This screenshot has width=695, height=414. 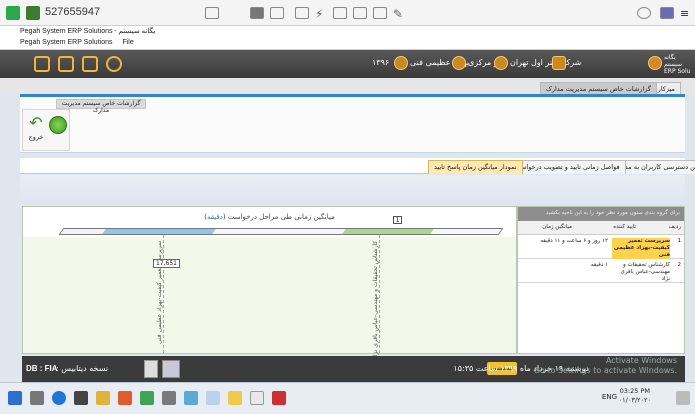 What do you see at coordinates (36, 131) in the screenshot?
I see `exit-button: ↶ خروج` at bounding box center [36, 131].